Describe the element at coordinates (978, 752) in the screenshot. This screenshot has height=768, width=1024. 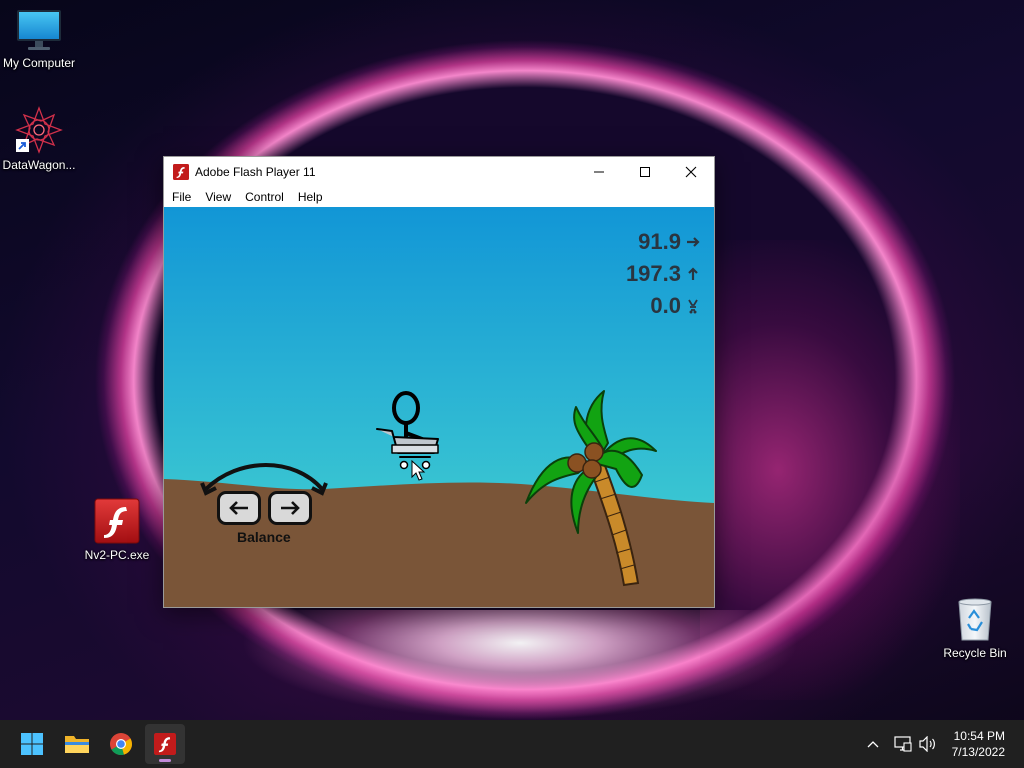
I see `clock-date: 7/13/2022` at that location.